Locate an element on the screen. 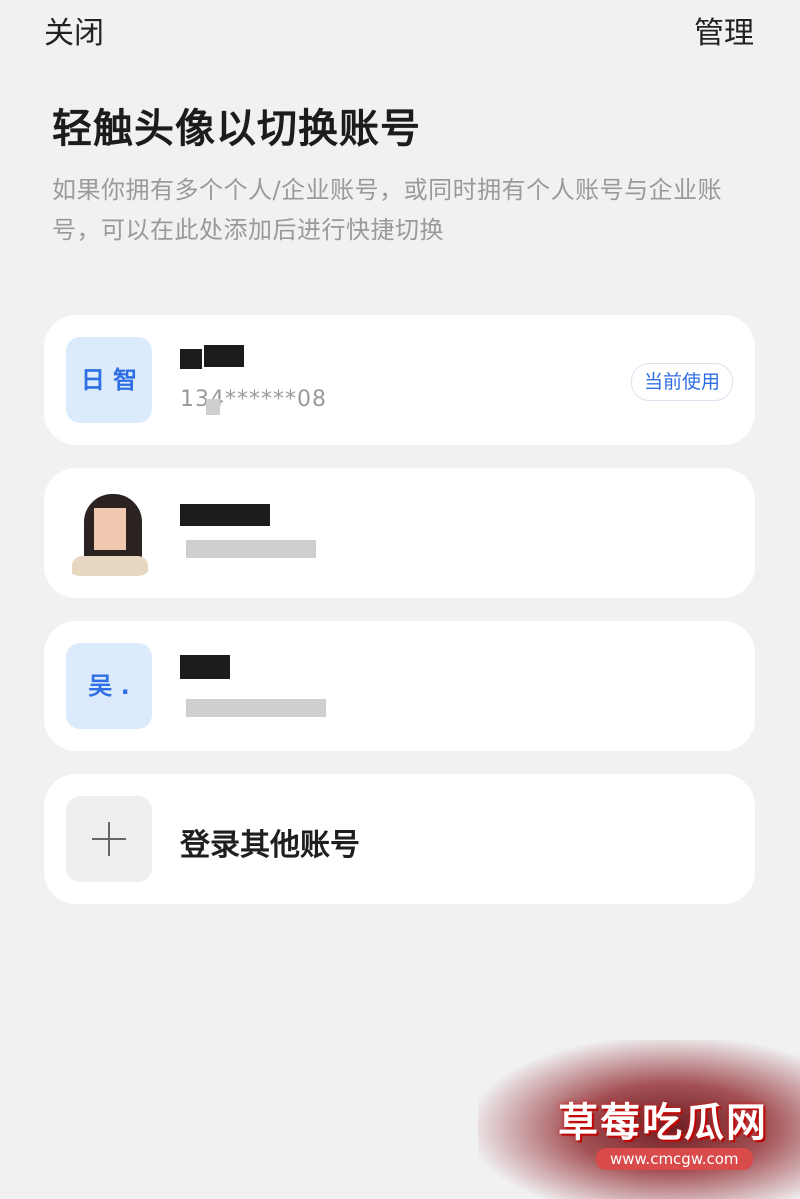 This screenshot has height=1199, width=800. close-button: 关闭 is located at coordinates (74, 30).